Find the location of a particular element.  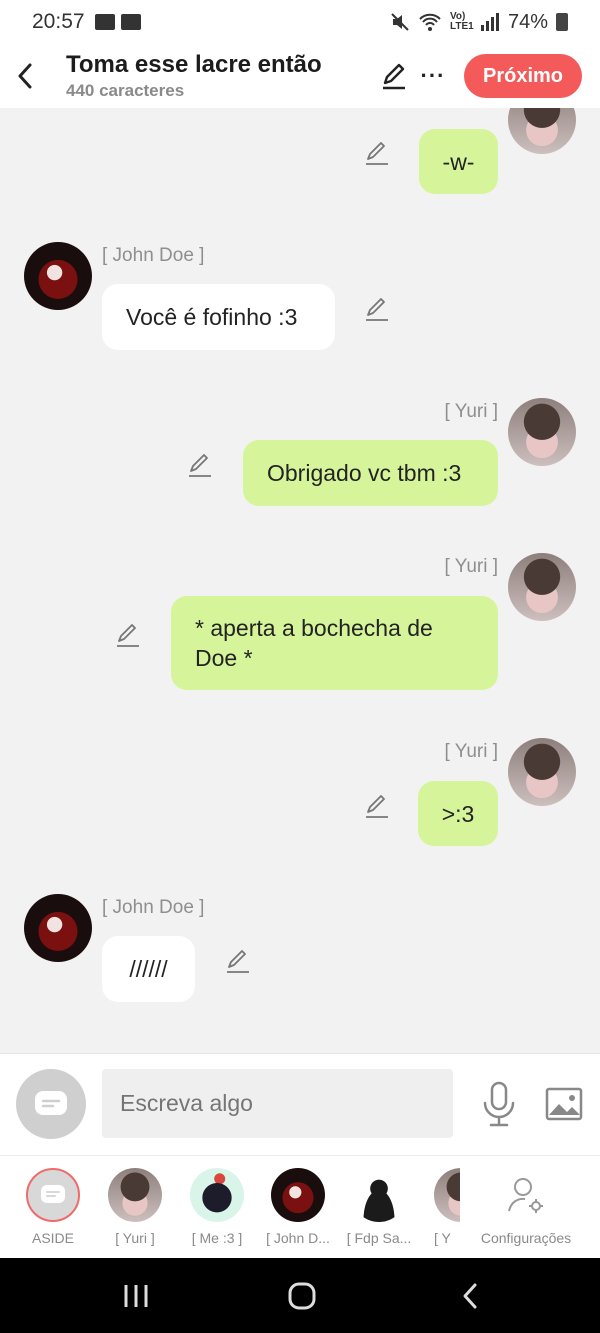

gallery-notification-icon is located at coordinates (130, 22).